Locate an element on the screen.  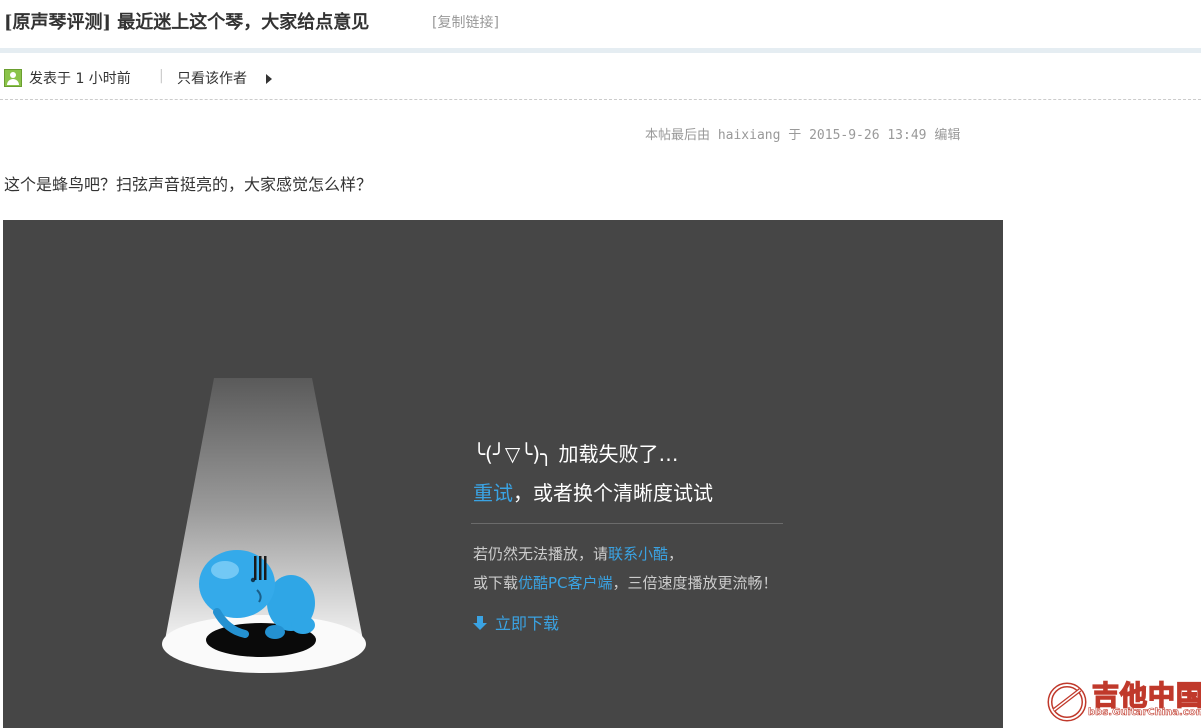
pc-client-link: 优酷PC客户端 is located at coordinates (565, 583).